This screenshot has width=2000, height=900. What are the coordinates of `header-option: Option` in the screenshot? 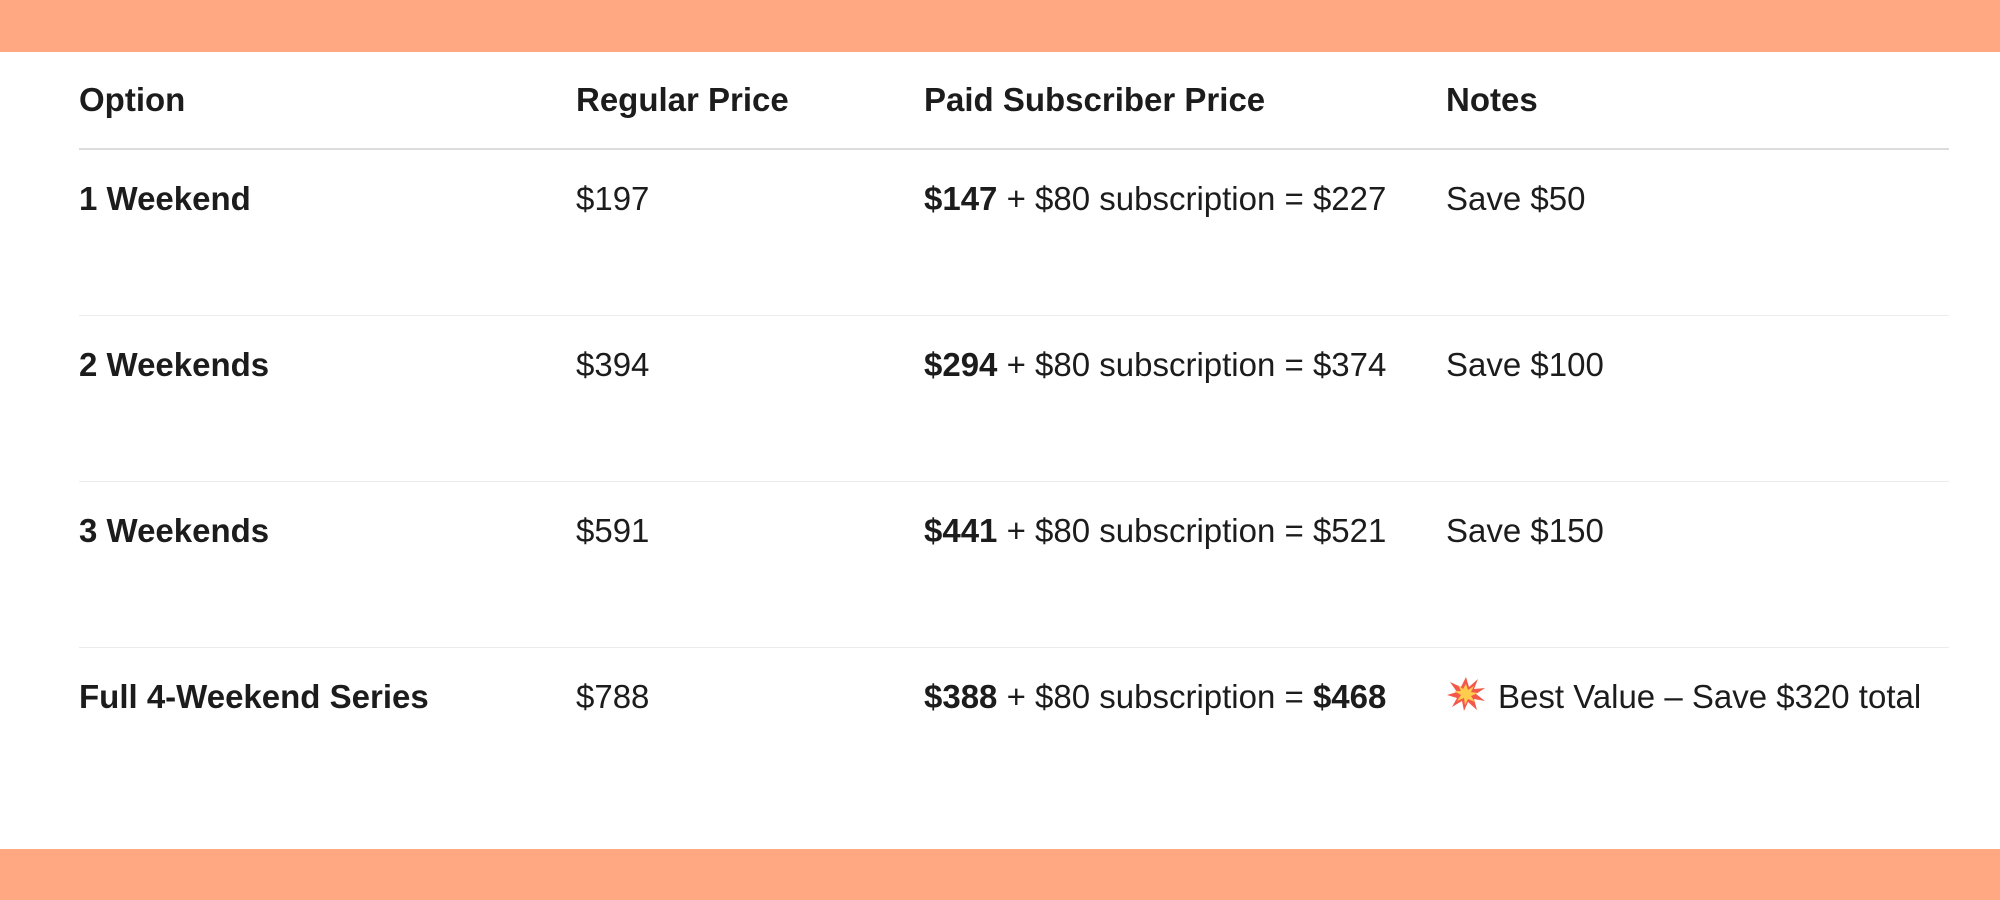 It's located at (132, 99).